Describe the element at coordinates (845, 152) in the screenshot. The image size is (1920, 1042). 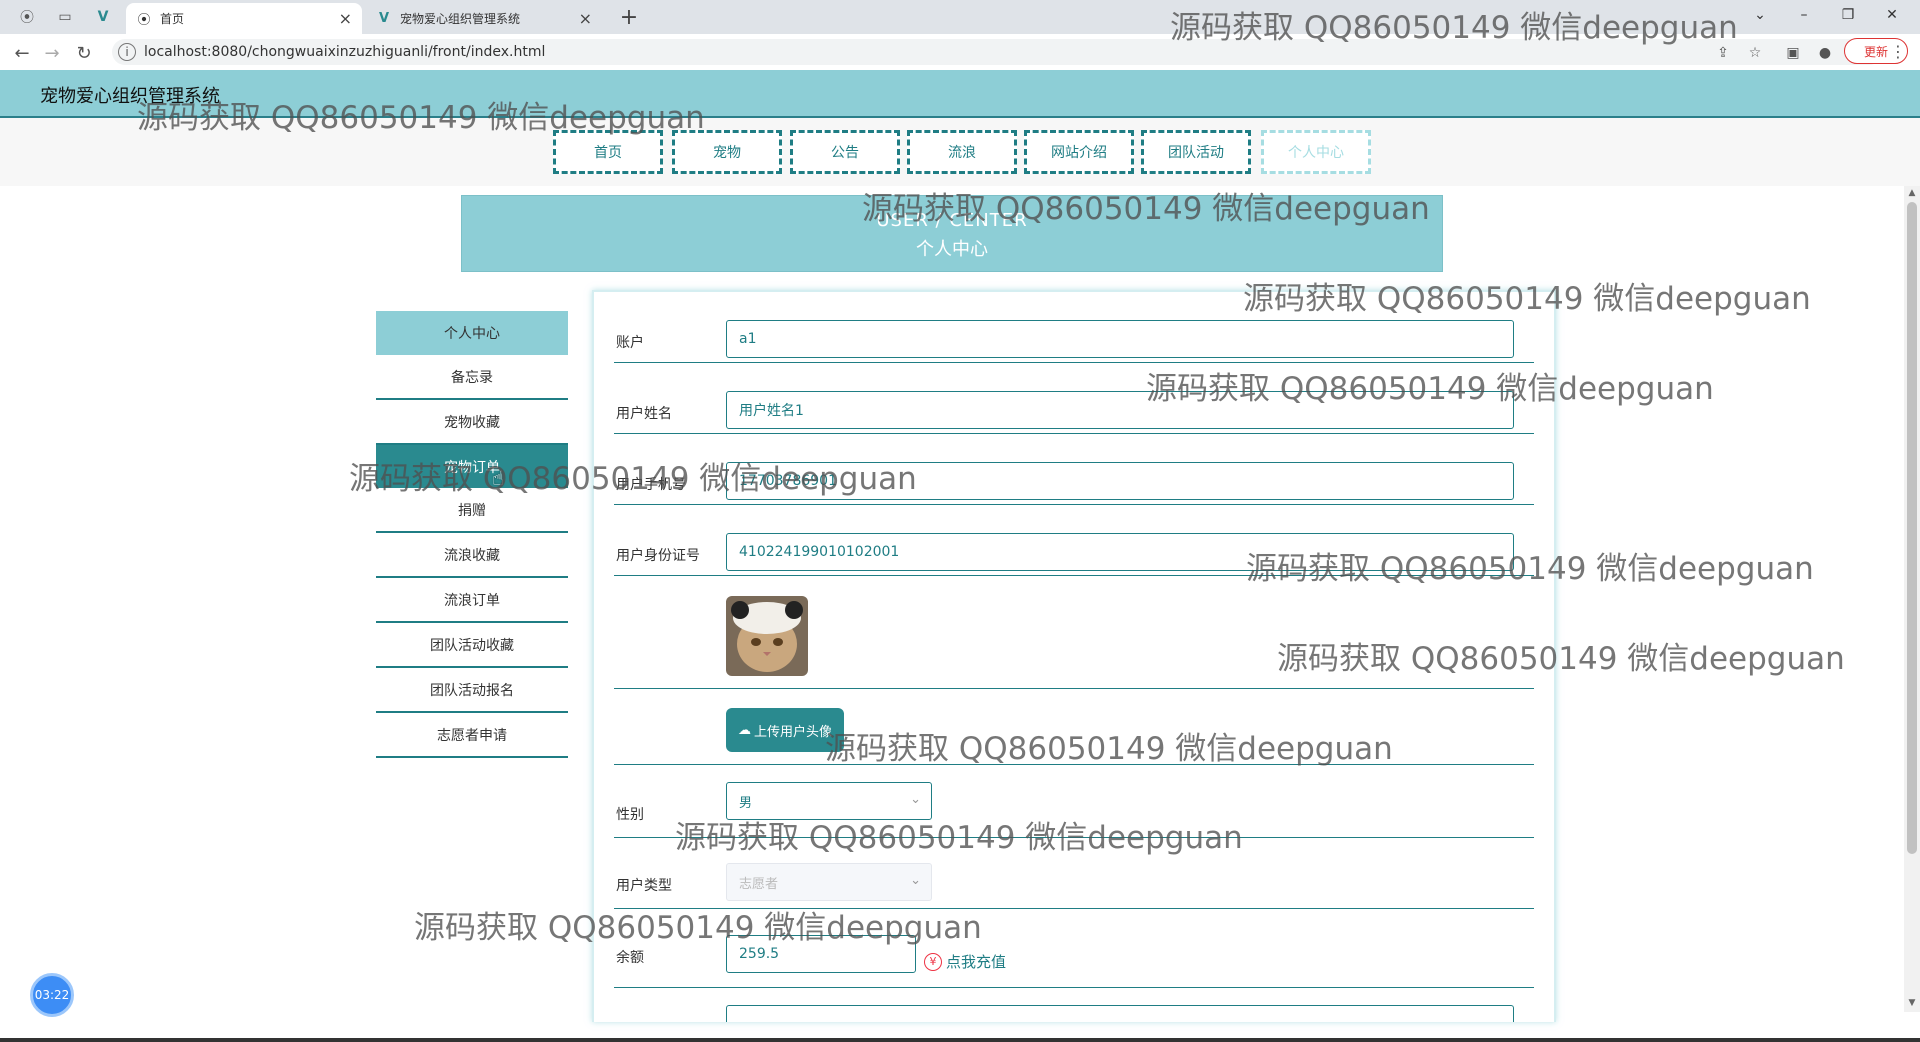
I see `nav-notices: 公告` at that location.